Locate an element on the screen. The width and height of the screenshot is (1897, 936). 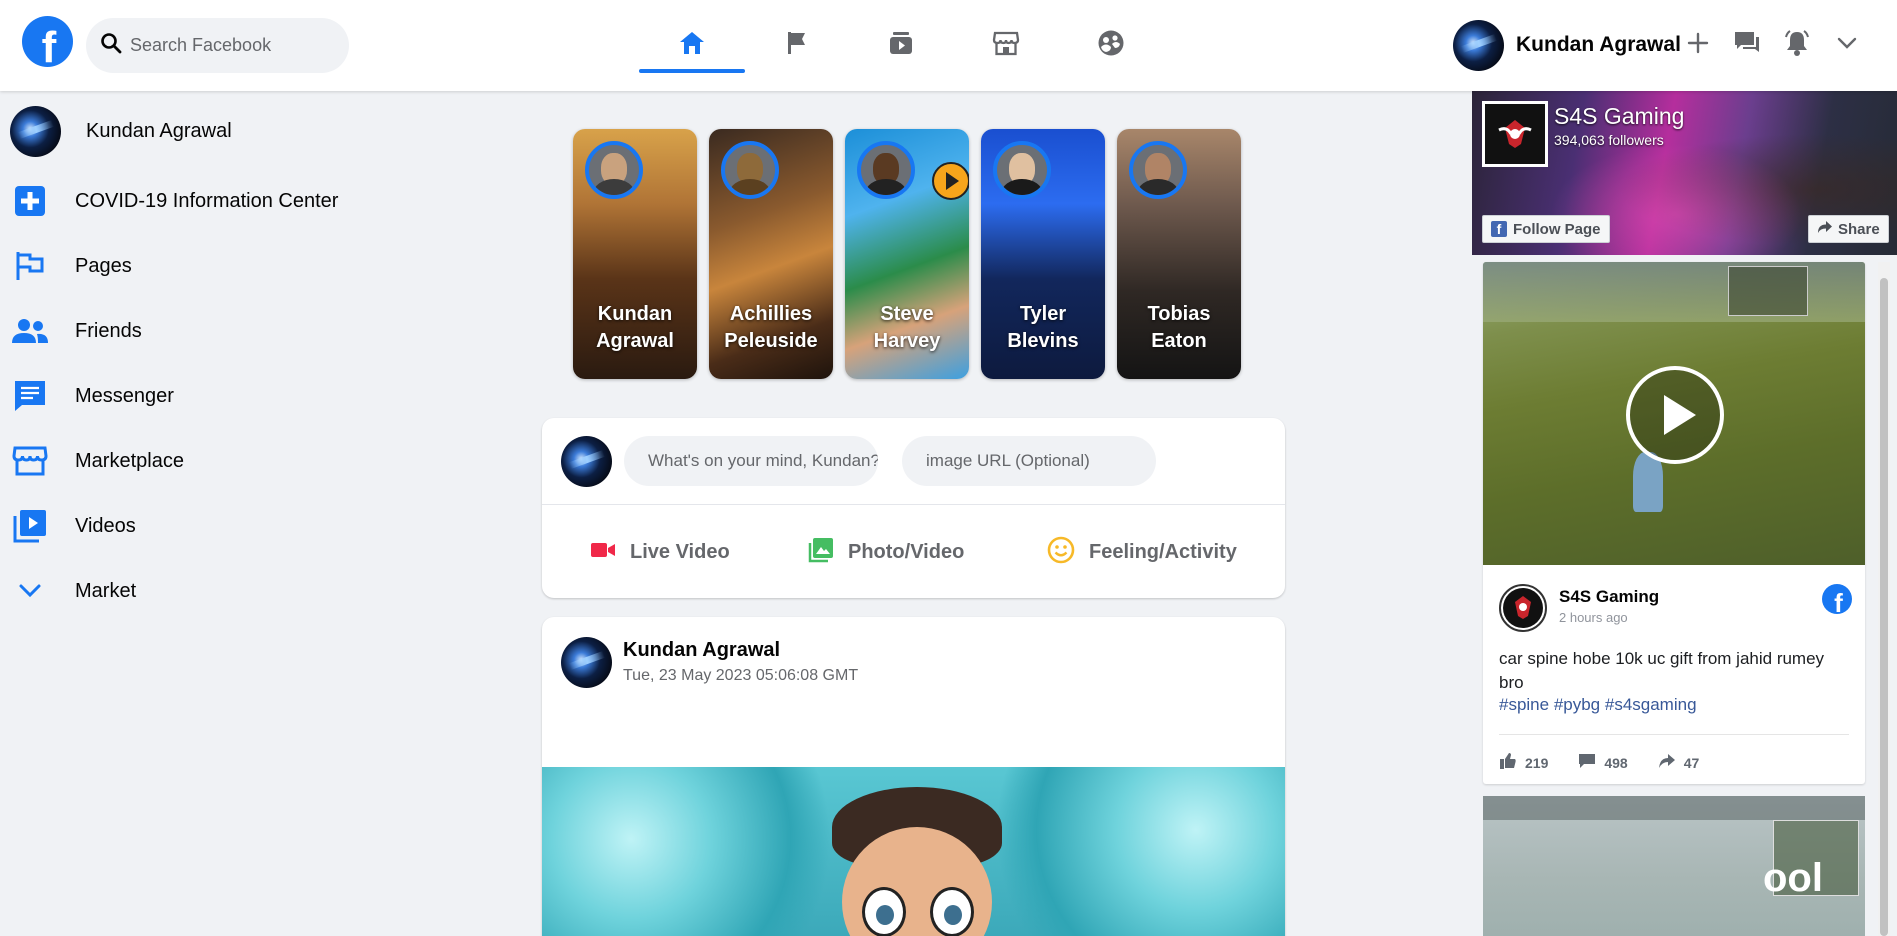
story-card: Tobias Eaton is located at coordinates (1179, 254).